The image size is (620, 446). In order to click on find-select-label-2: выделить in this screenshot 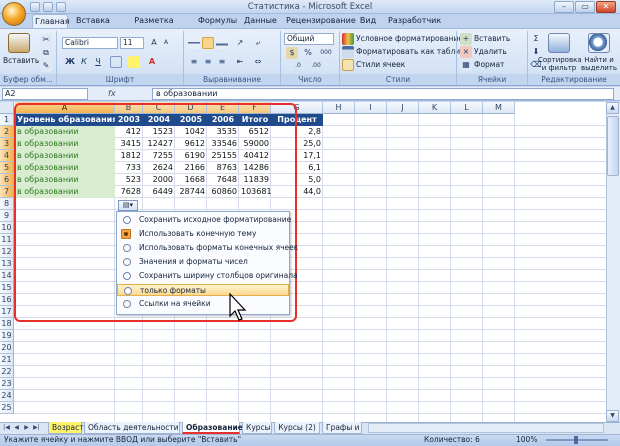, I will do `click(599, 68)`.